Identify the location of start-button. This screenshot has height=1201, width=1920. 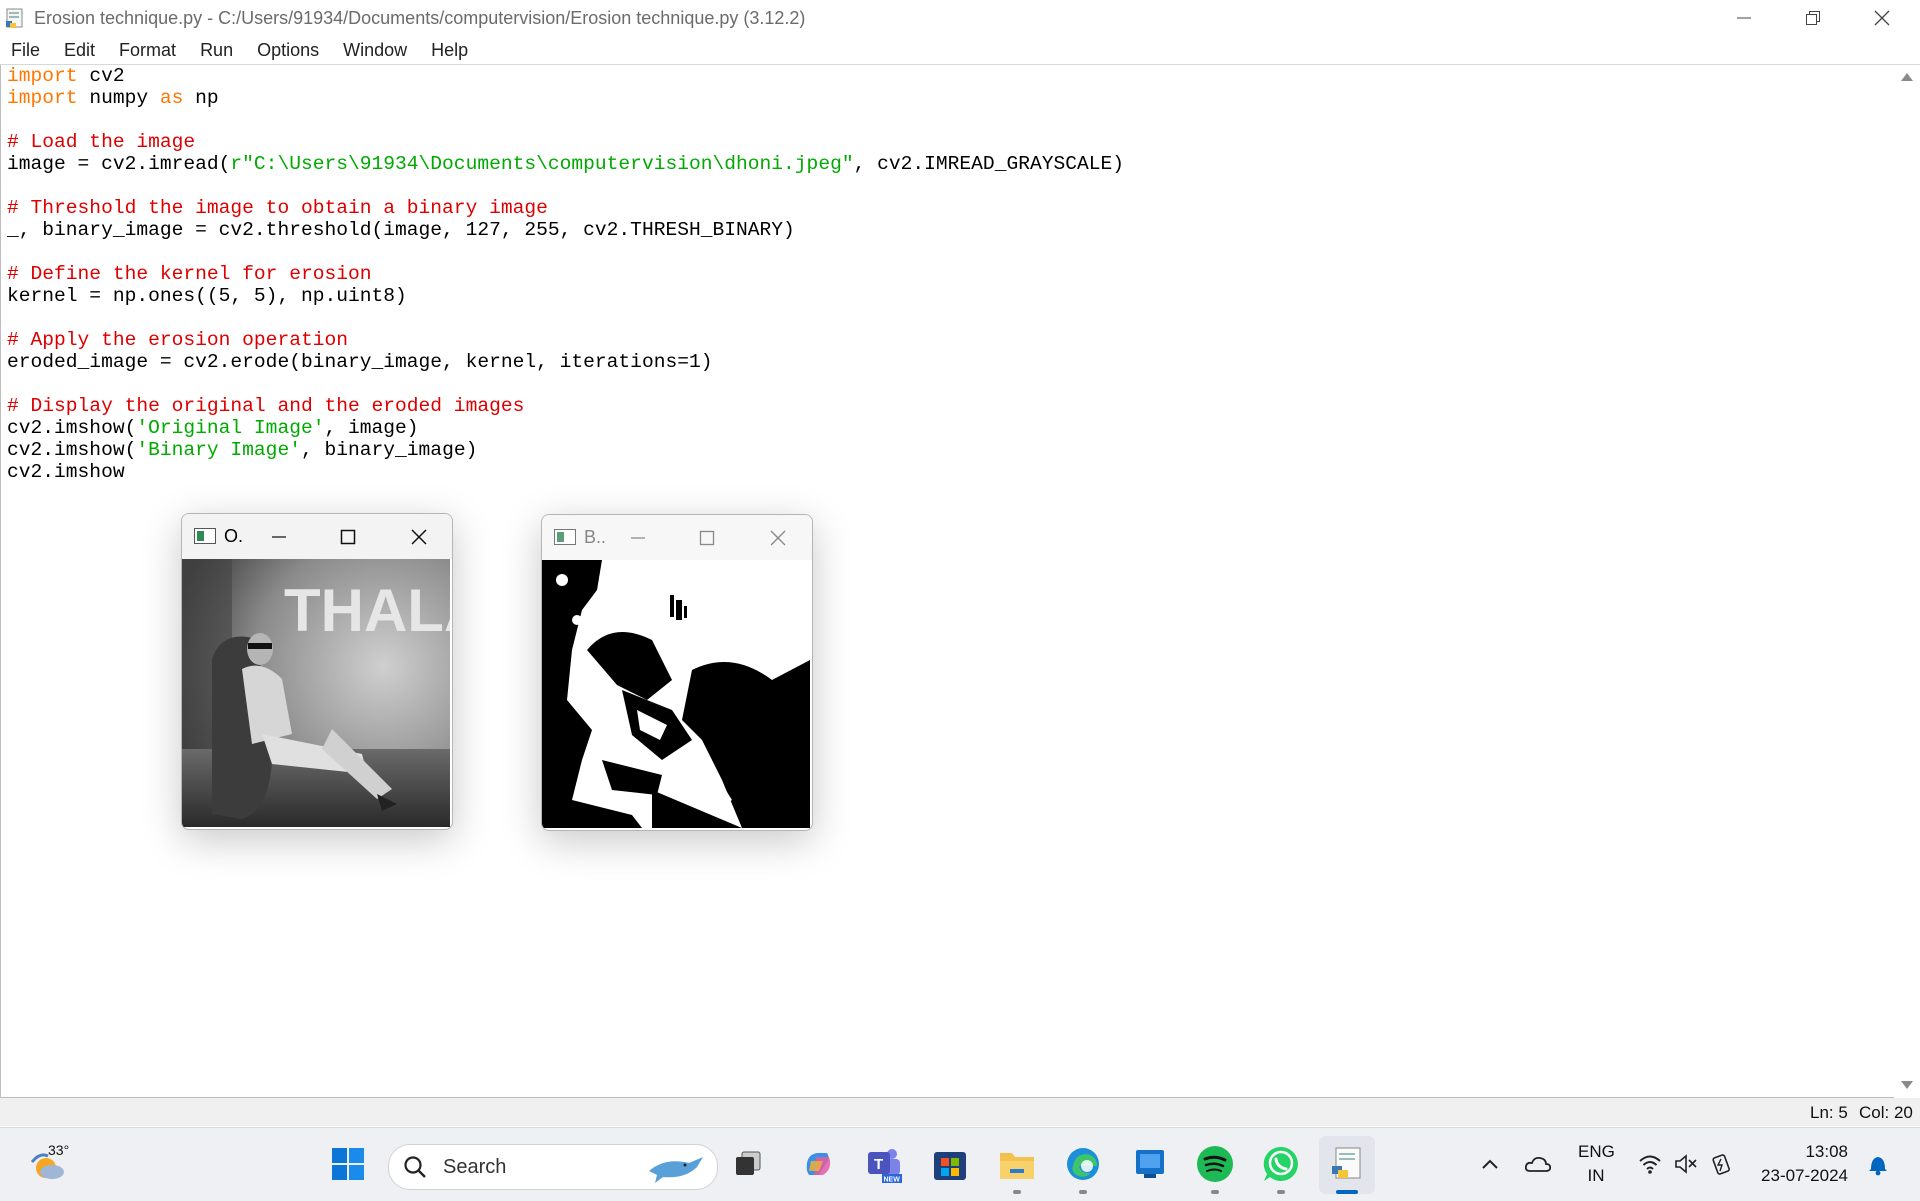
(348, 1164).